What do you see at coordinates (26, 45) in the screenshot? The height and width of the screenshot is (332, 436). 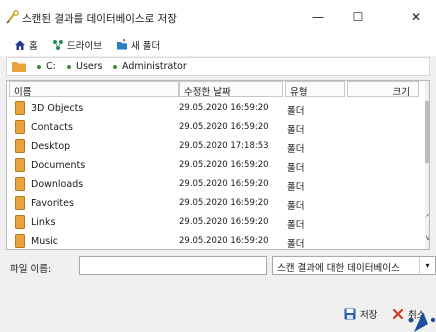 I see `home-button: 홈` at bounding box center [26, 45].